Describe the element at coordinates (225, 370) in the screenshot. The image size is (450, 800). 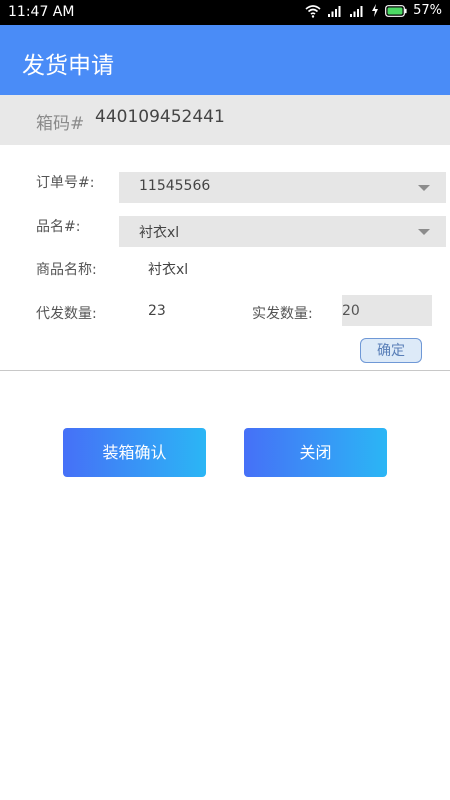
I see `divider` at that location.